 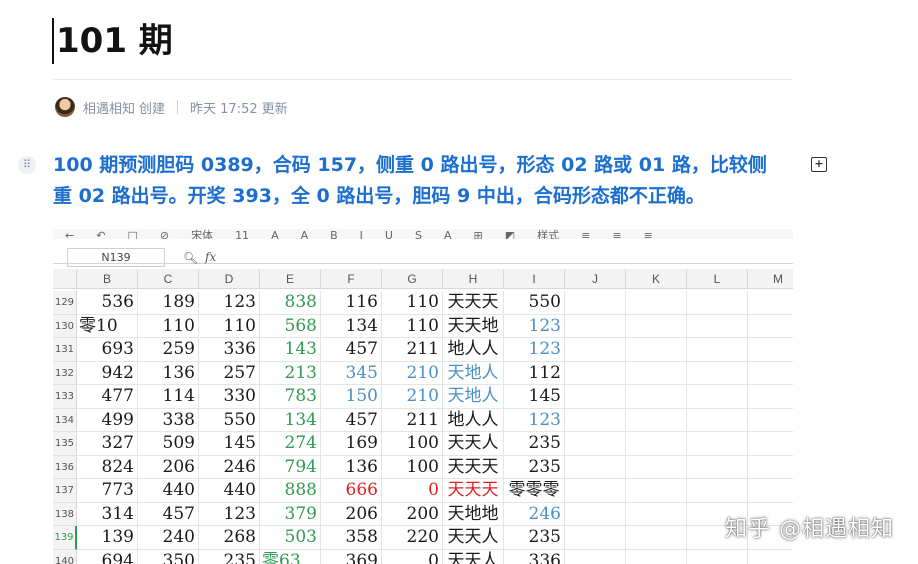 What do you see at coordinates (412, 556) in the screenshot?
I see `table-cell: 0` at bounding box center [412, 556].